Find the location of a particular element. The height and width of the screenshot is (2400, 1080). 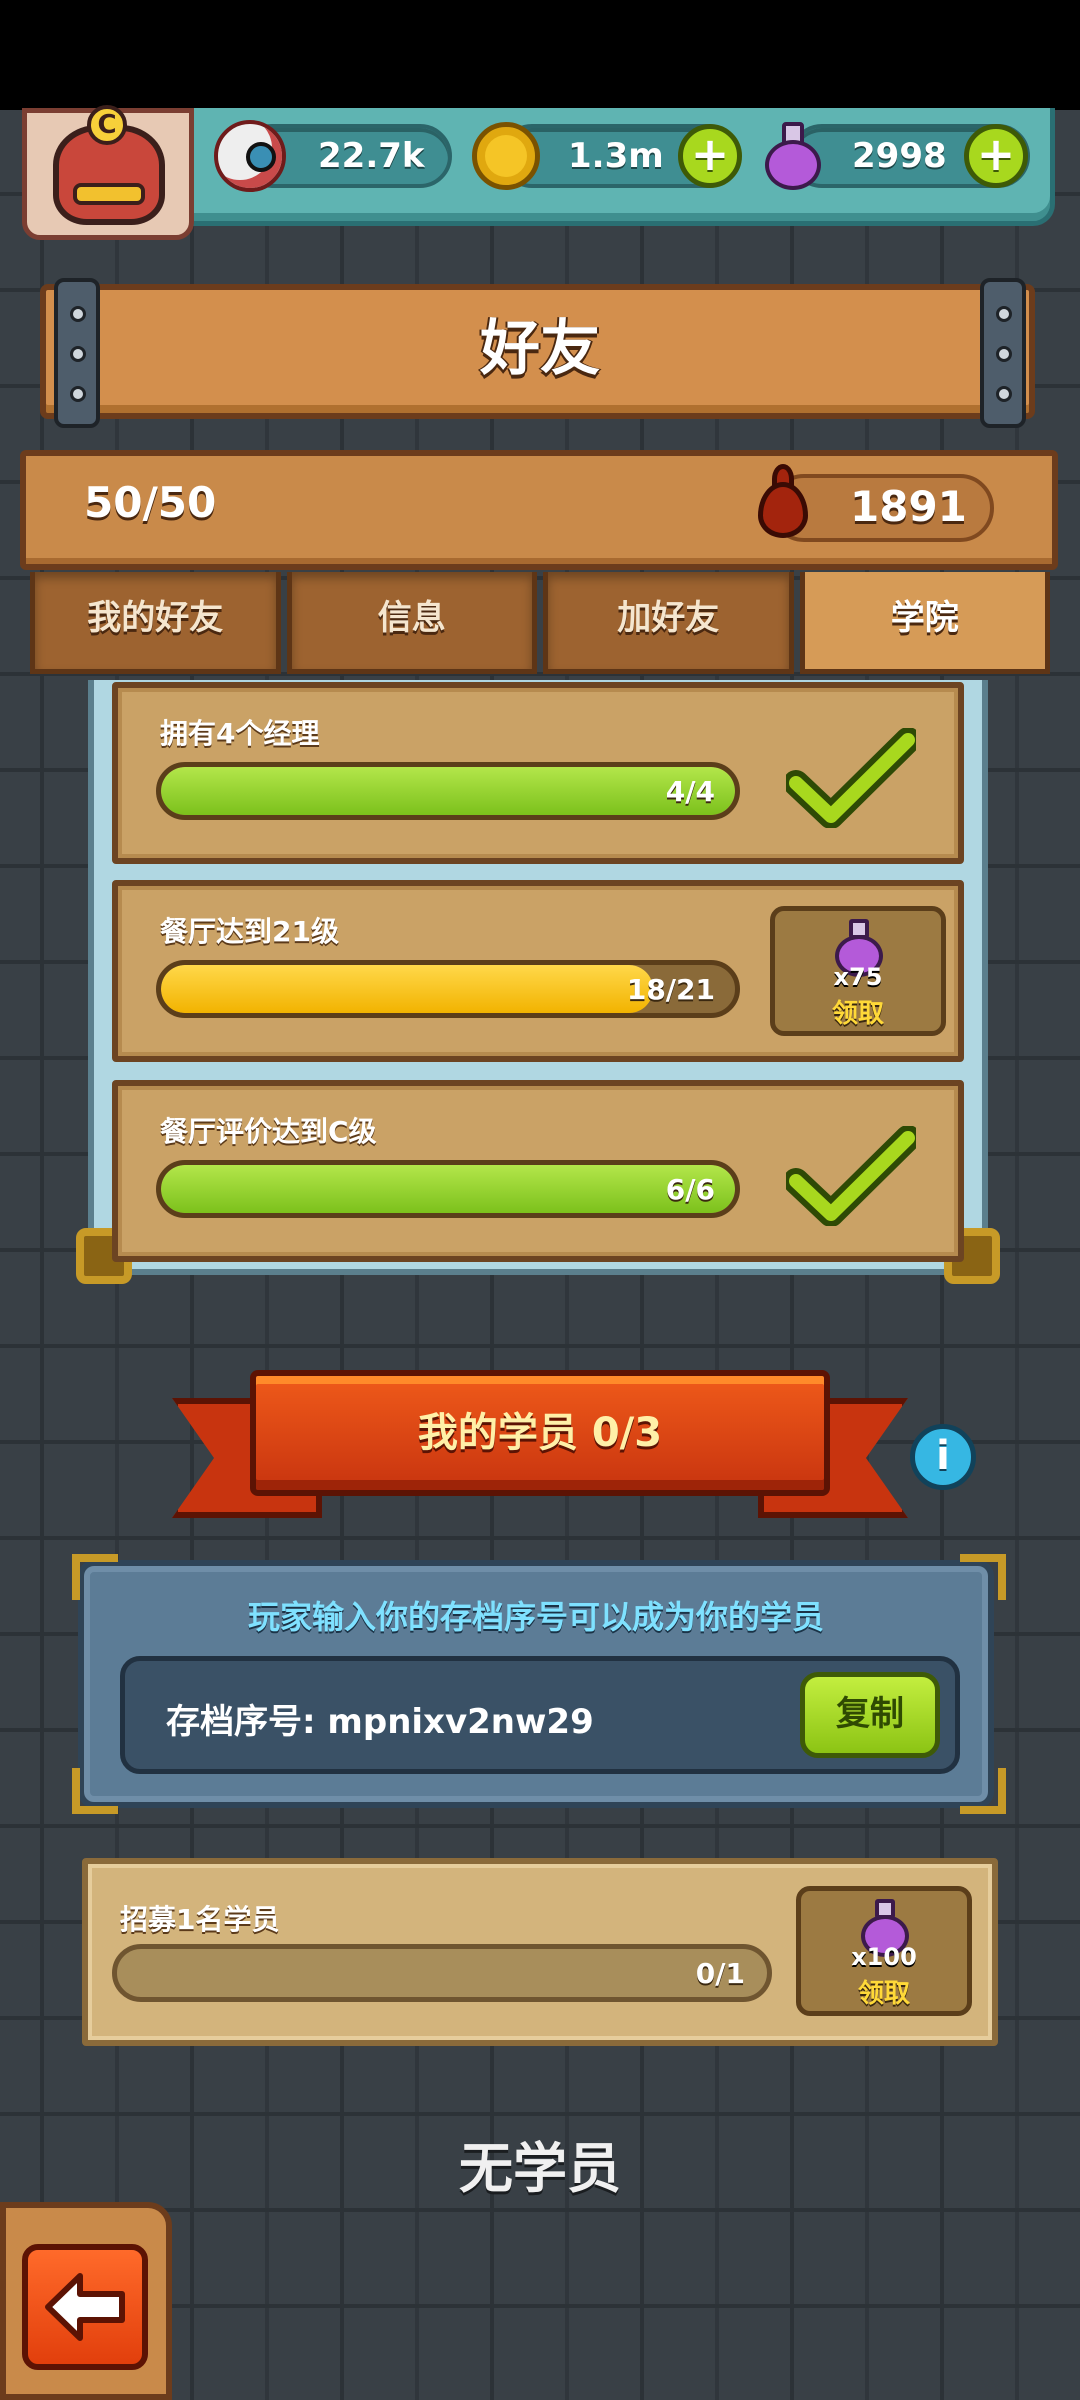

back-button is located at coordinates (85, 2307).